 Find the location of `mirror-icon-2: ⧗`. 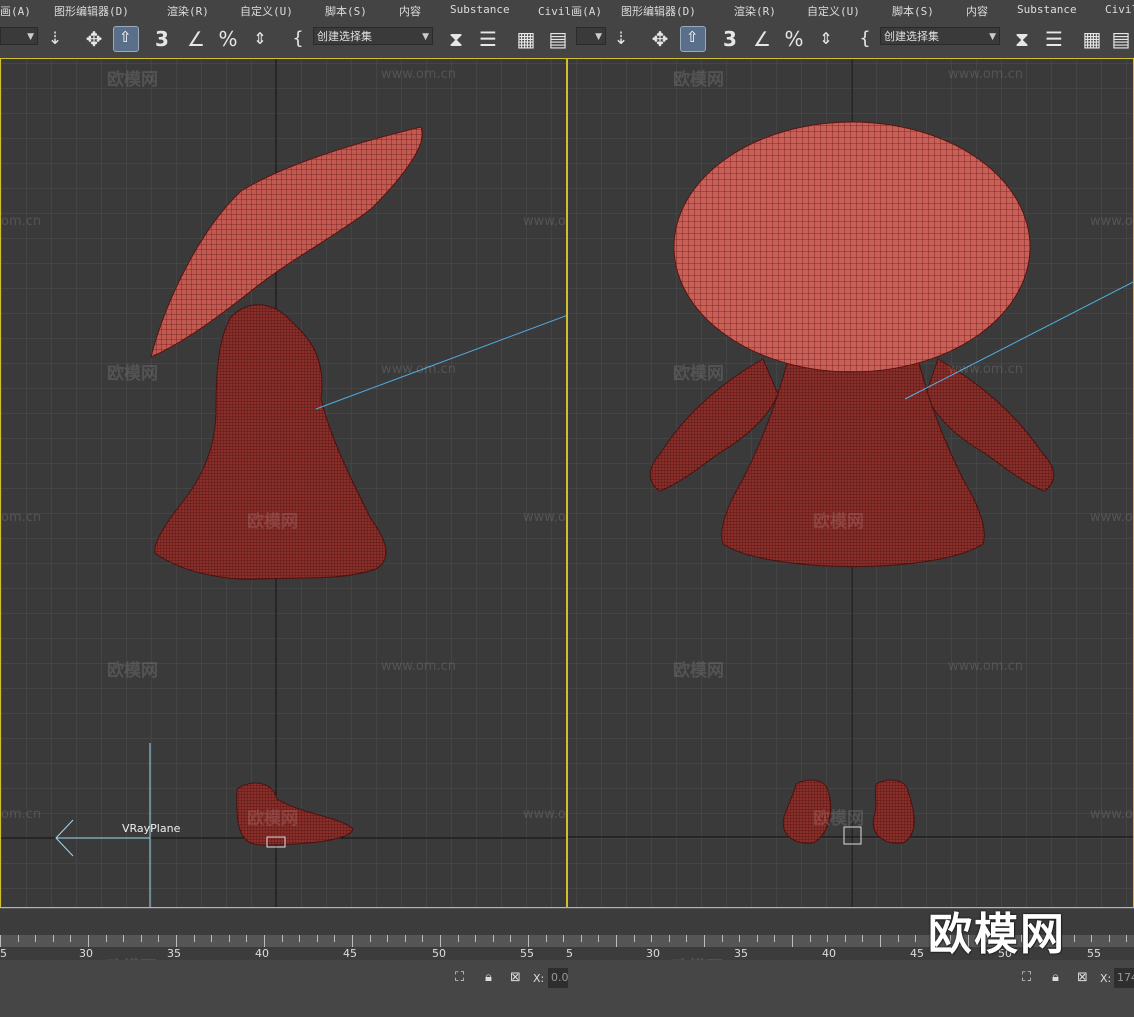

mirror-icon-2: ⧗ is located at coordinates (1022, 39).